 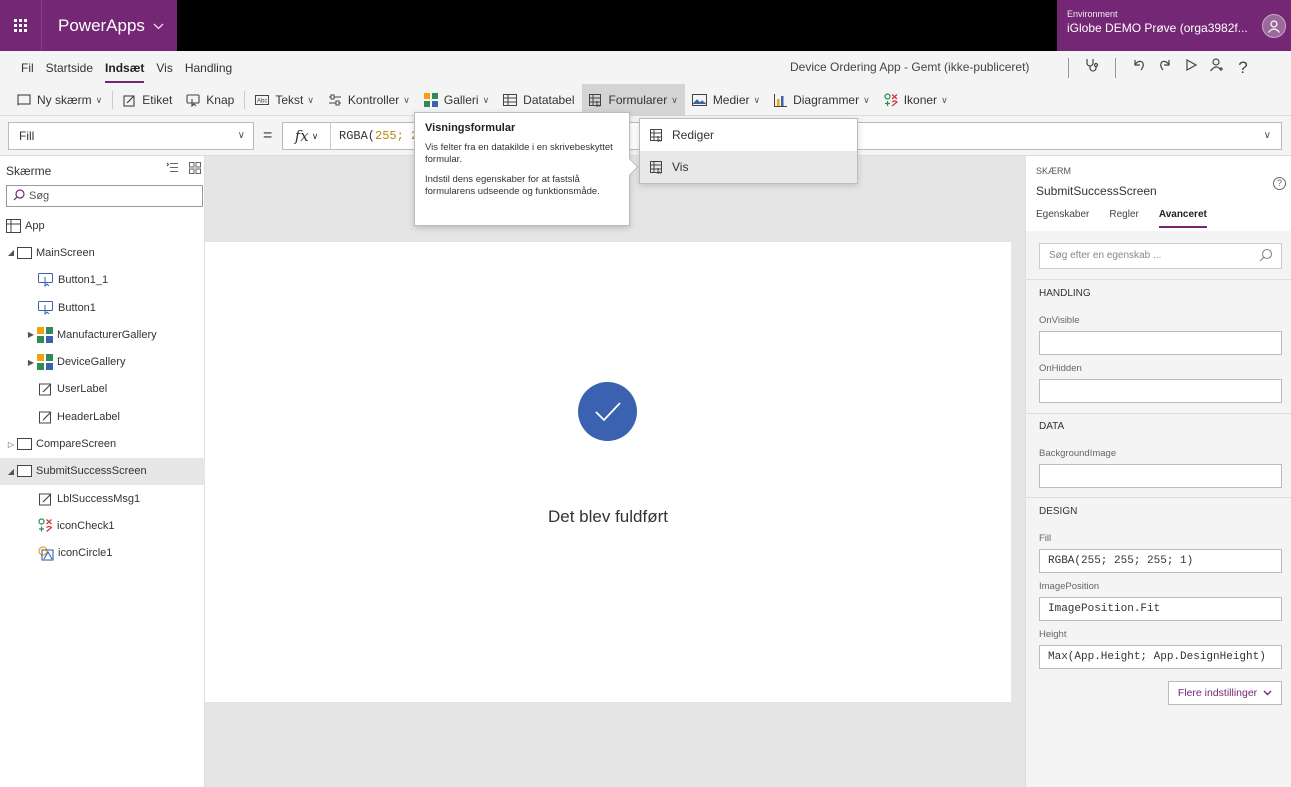 I want to click on charts-menu: Diagrammer ∨, so click(x=822, y=100).